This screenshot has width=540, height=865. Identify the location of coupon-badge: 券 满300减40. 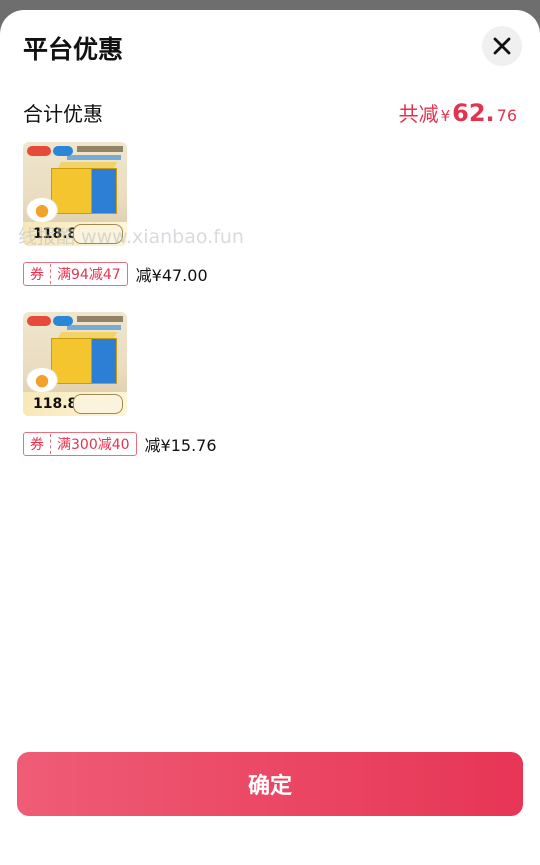
(80, 444).